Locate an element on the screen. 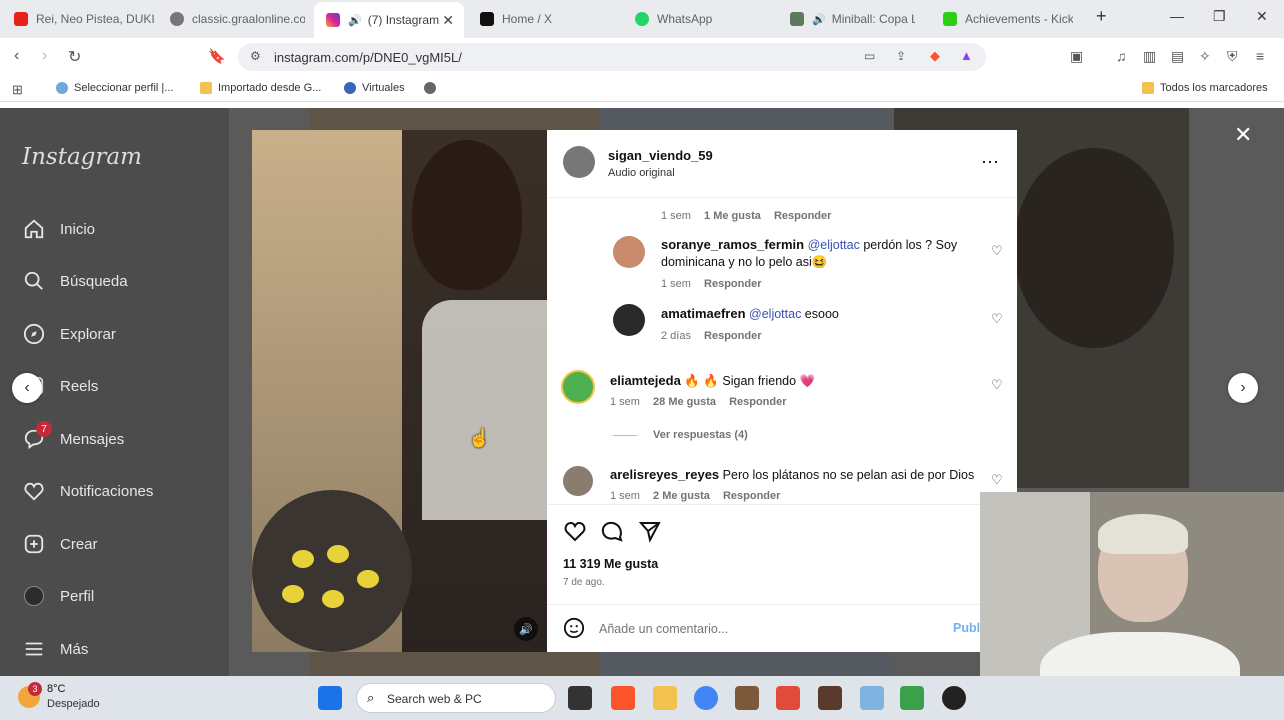  nav-inicio: Inicio is located at coordinates (58, 229).